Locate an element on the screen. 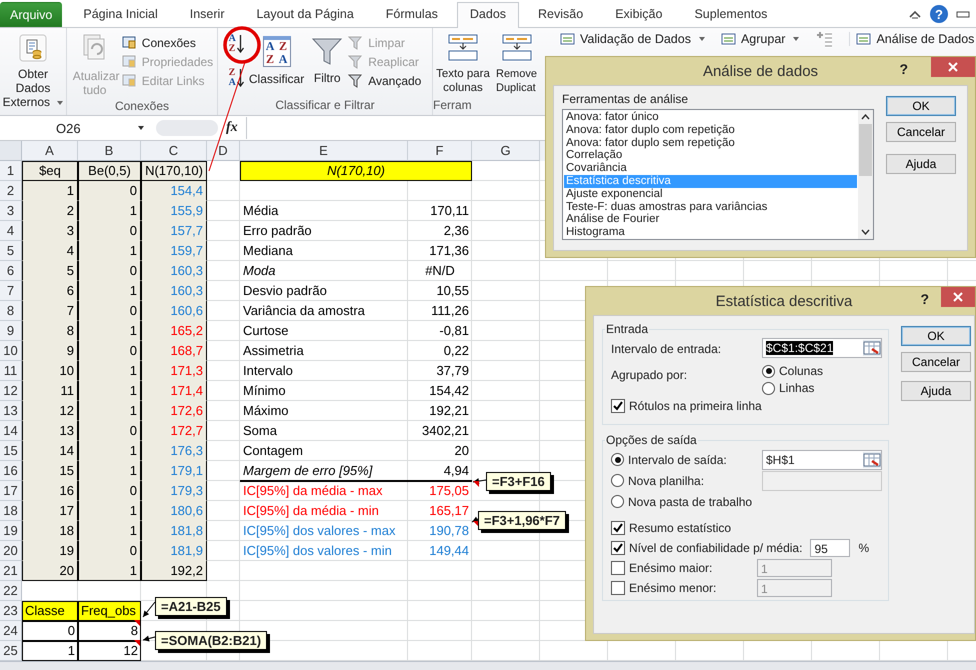  ribbon-button: Agrupar is located at coordinates (760, 39).